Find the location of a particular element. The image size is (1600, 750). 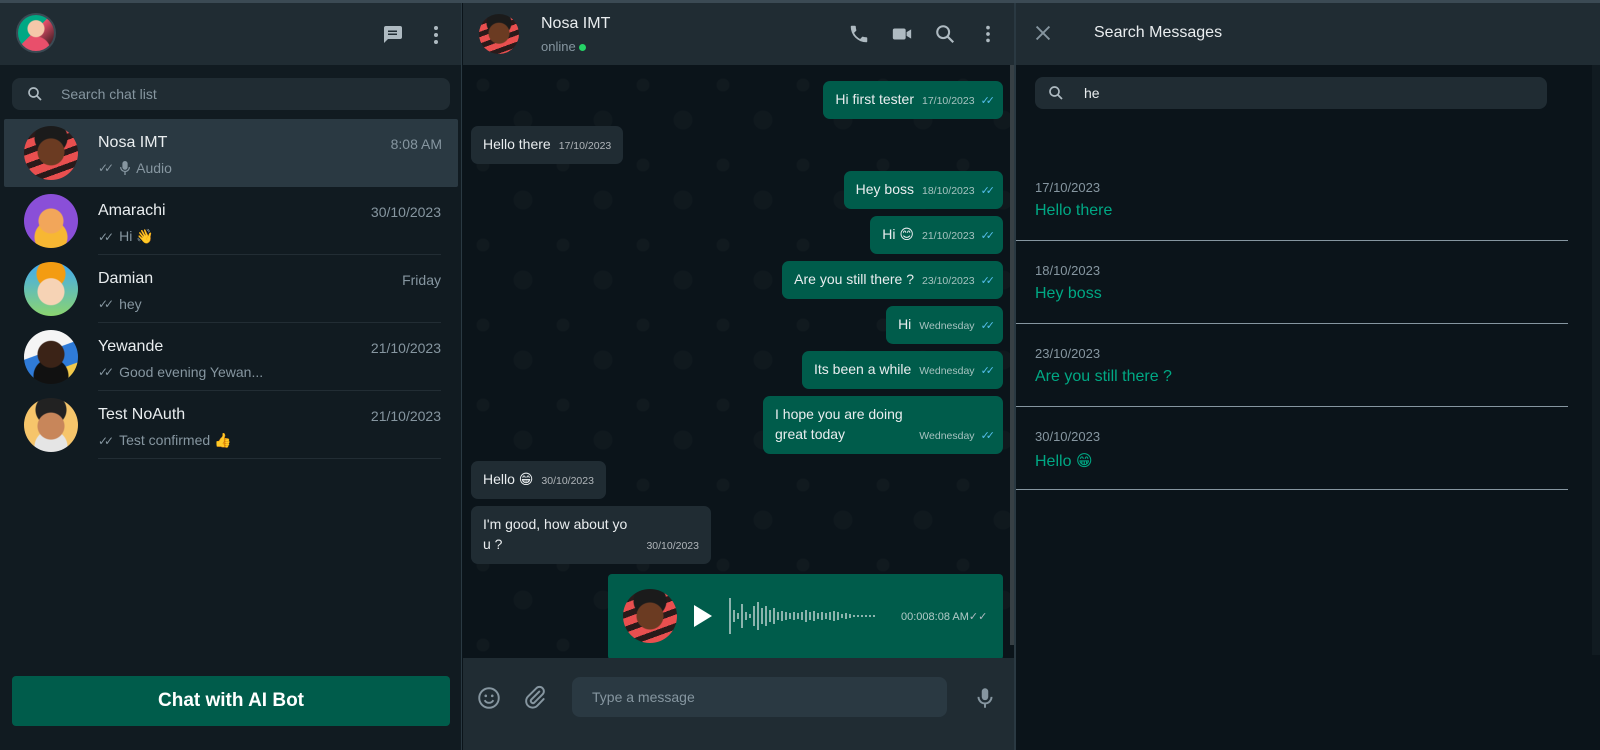

contact-status: online is located at coordinates (563, 46).